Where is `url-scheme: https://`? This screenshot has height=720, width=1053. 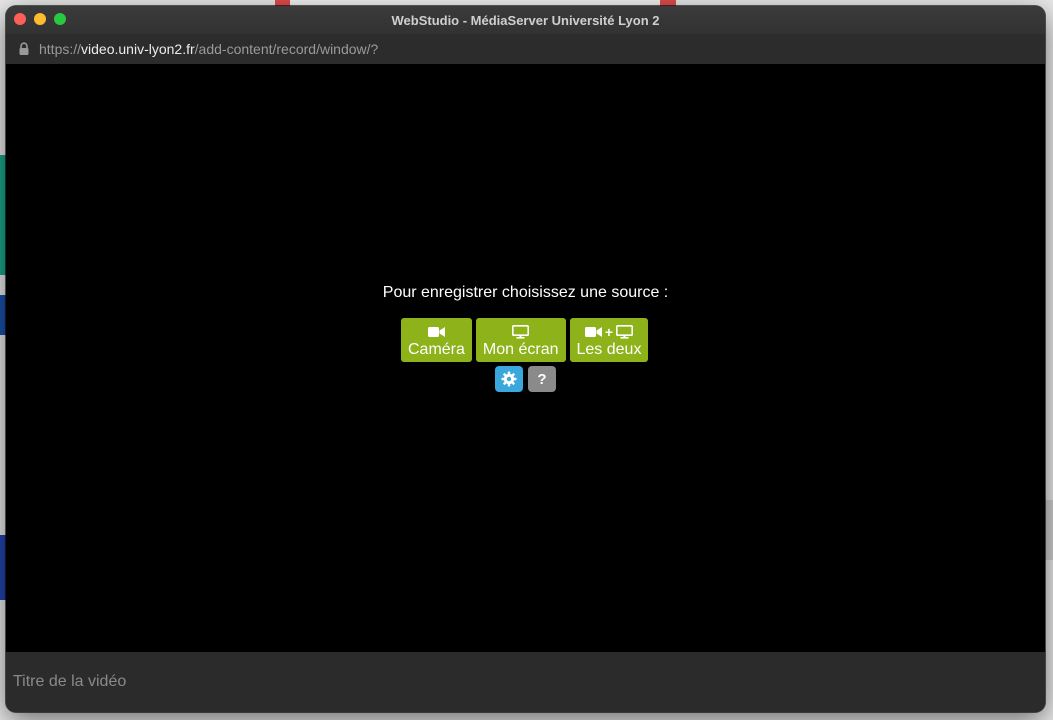
url-scheme: https:// is located at coordinates (60, 49).